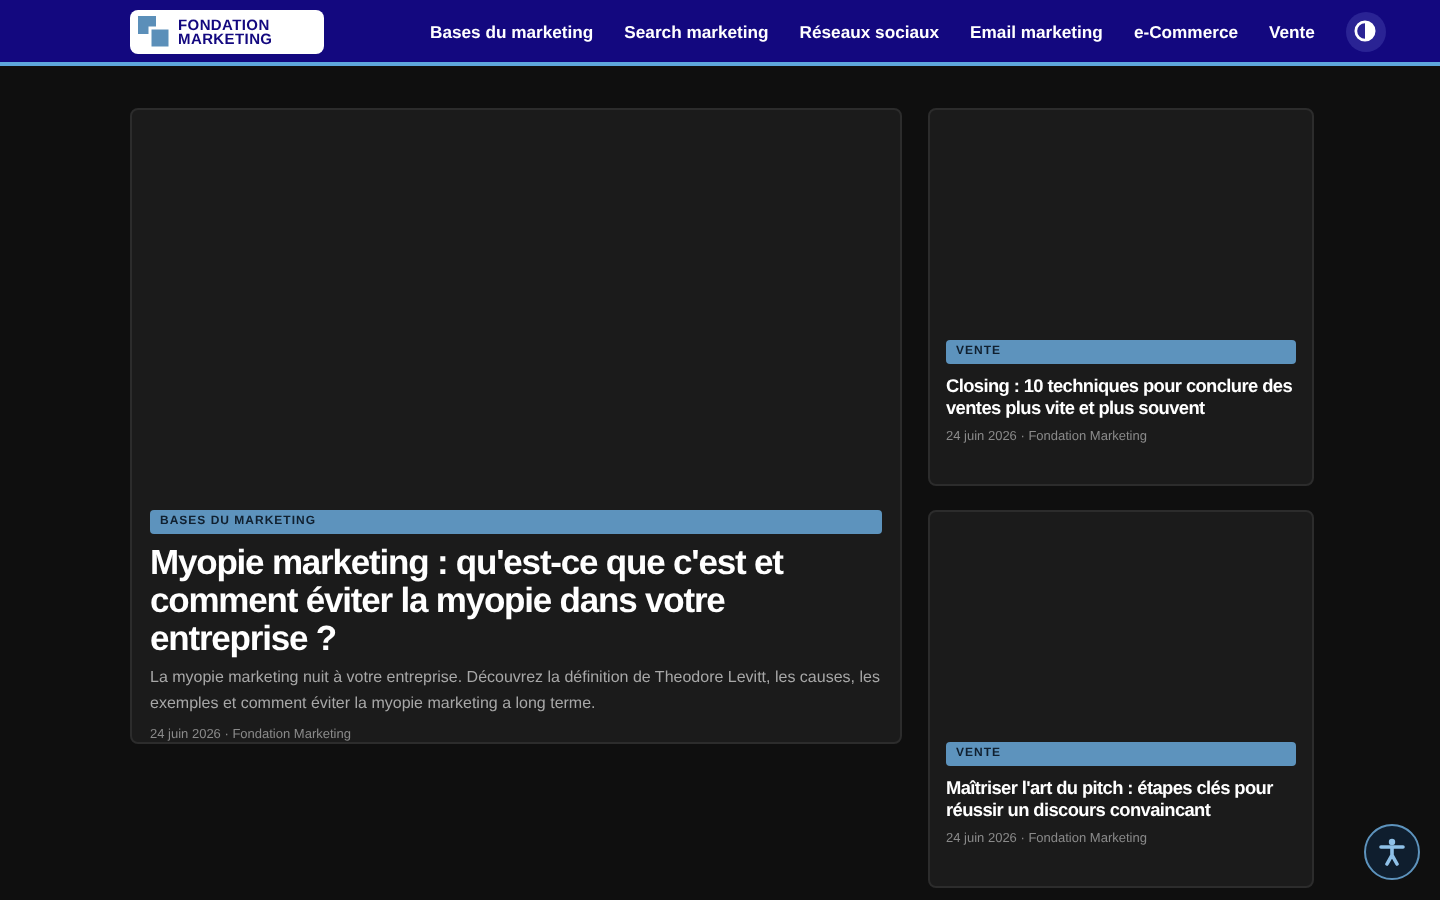 The image size is (1440, 900). I want to click on nav-link: e-Commerce, so click(1185, 31).